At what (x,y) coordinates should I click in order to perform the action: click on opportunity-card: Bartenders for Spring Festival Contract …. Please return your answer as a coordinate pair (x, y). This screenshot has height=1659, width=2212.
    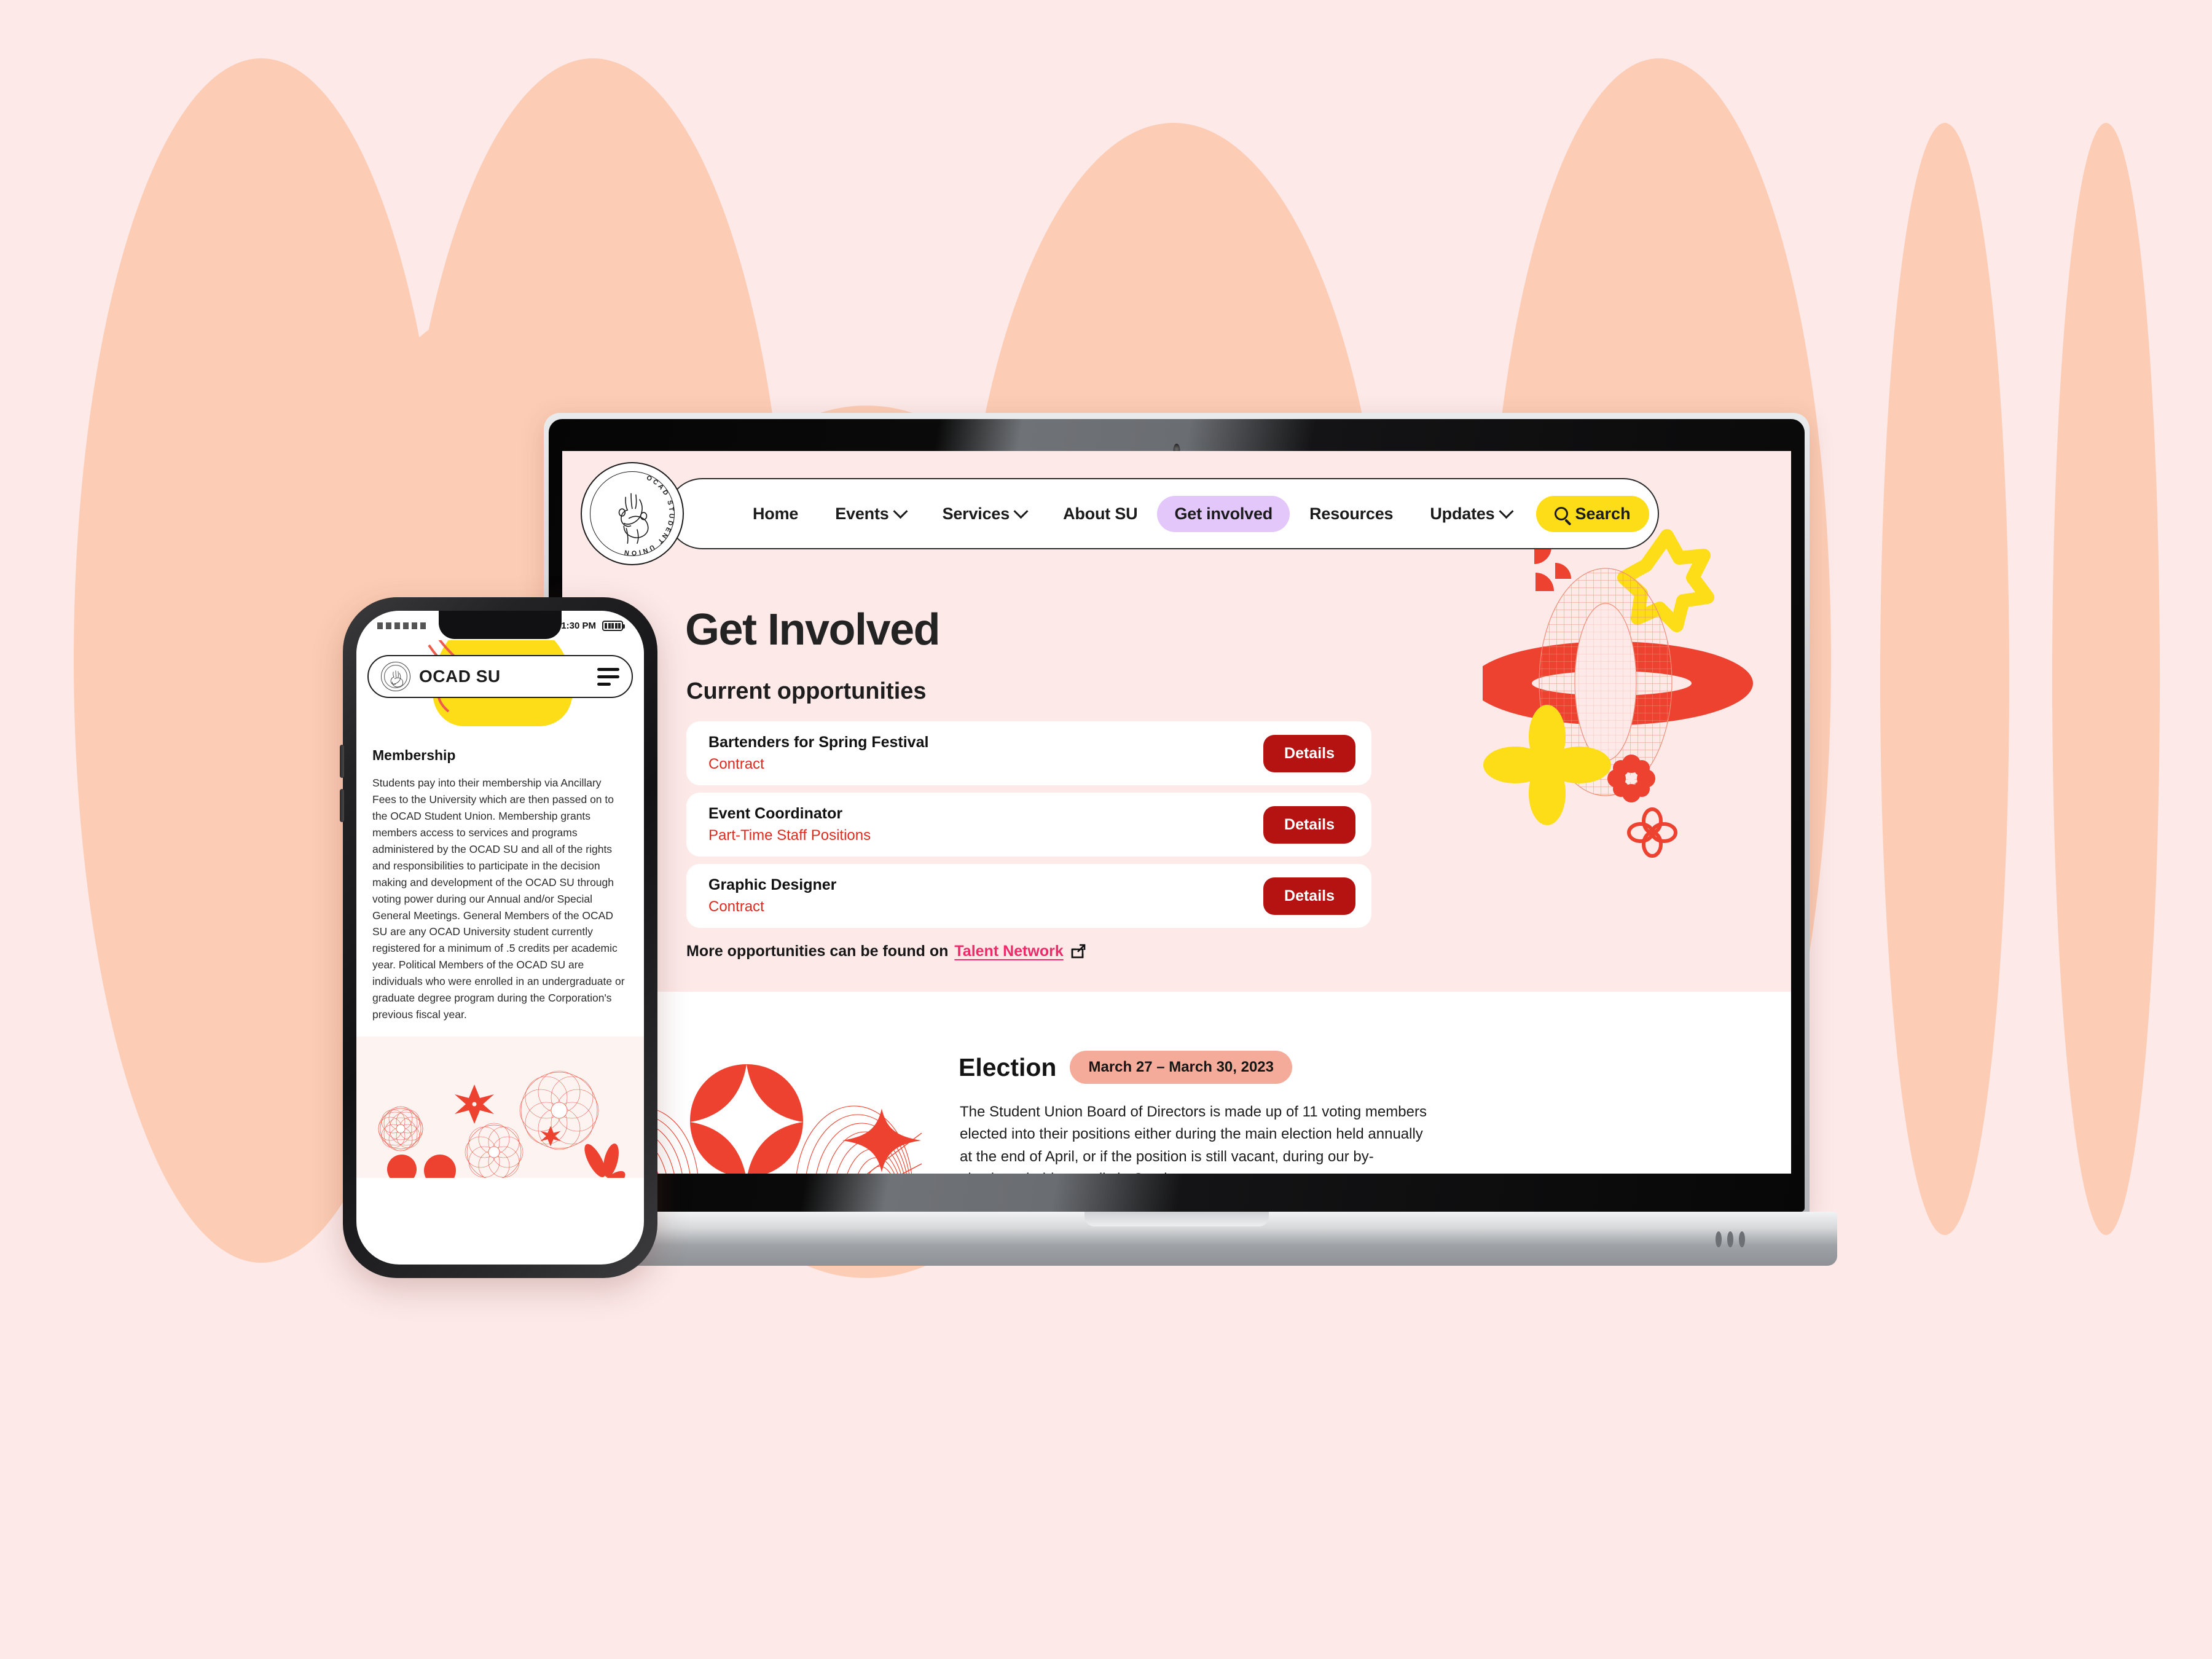
    Looking at the image, I should click on (1028, 753).